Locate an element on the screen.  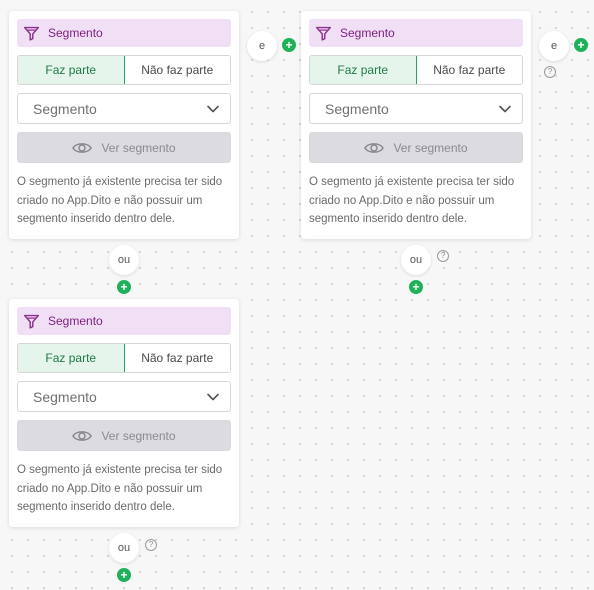
add-and-plus-icon-2: + is located at coordinates (581, 45).